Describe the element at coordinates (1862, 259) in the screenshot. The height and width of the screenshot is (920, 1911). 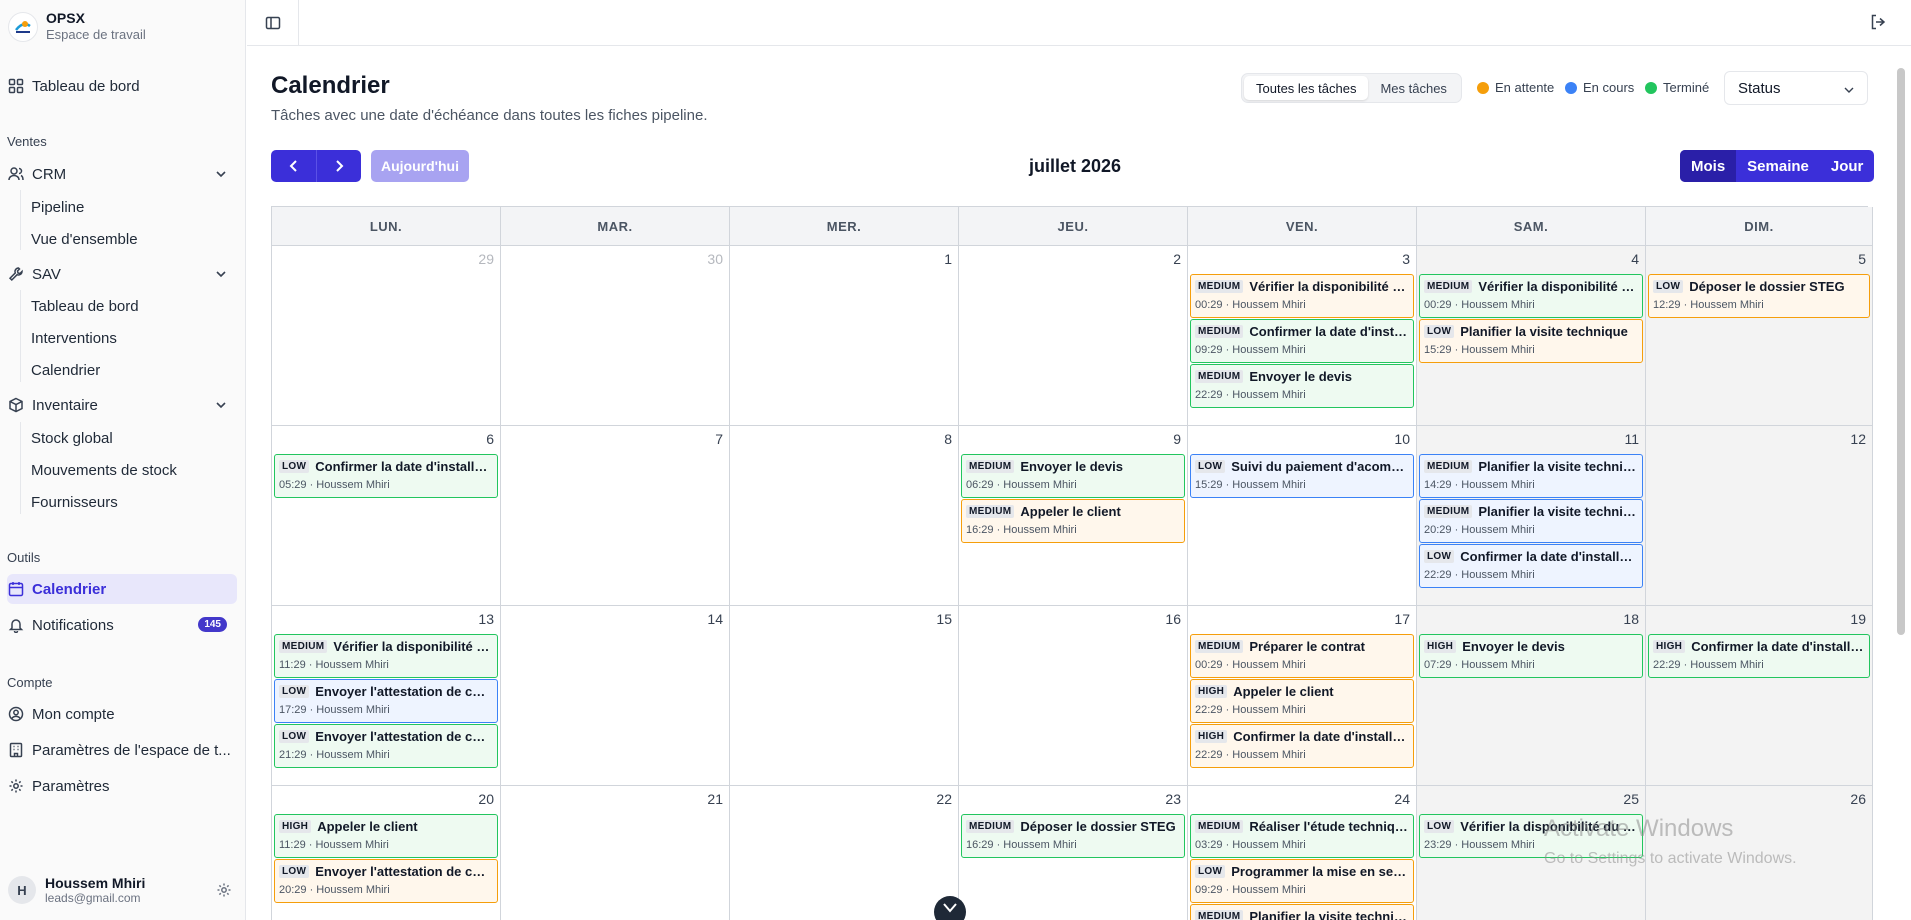
I see `day-number: 5` at that location.